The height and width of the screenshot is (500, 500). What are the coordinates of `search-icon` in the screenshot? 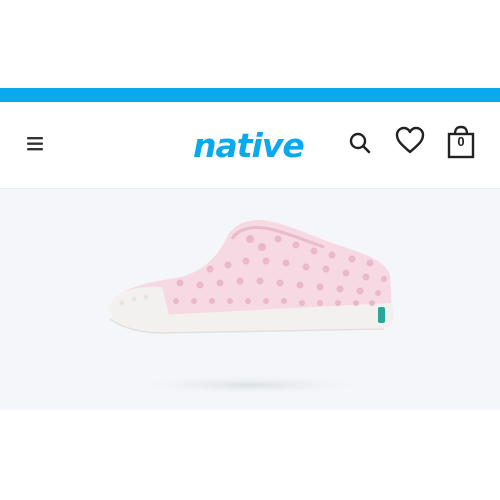 It's located at (360, 143).